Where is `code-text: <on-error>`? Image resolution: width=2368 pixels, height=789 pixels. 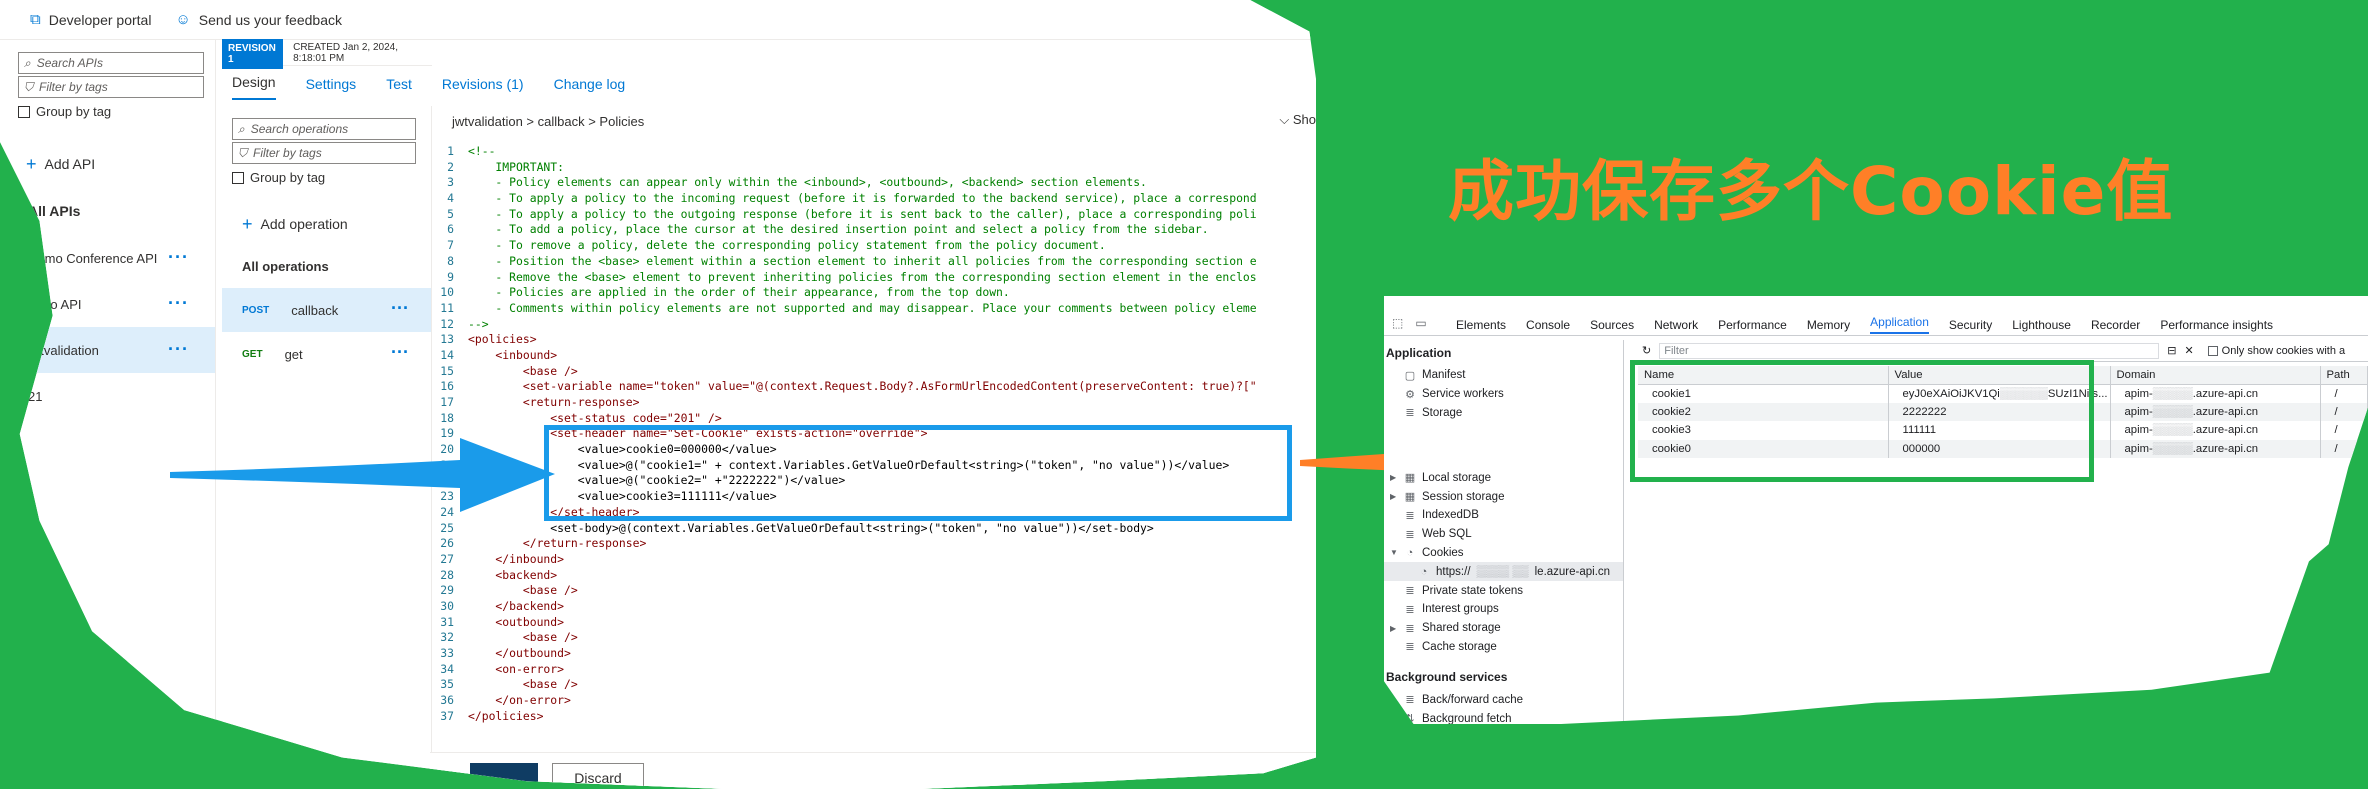 code-text: <on-error> is located at coordinates (516, 668).